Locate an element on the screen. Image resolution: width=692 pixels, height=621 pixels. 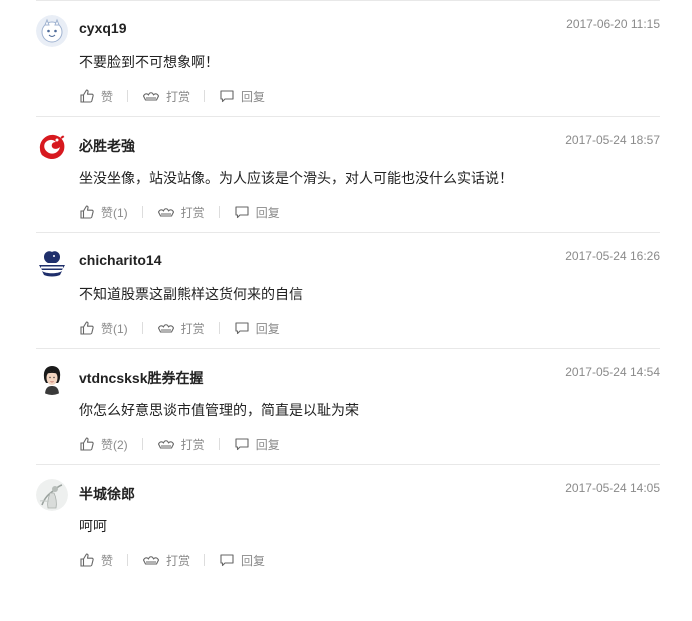
comment-text: 坐没坐像，站没站像。为人应该是个滑头，对人可能也没什么实话说！ is located at coordinates (296, 178).